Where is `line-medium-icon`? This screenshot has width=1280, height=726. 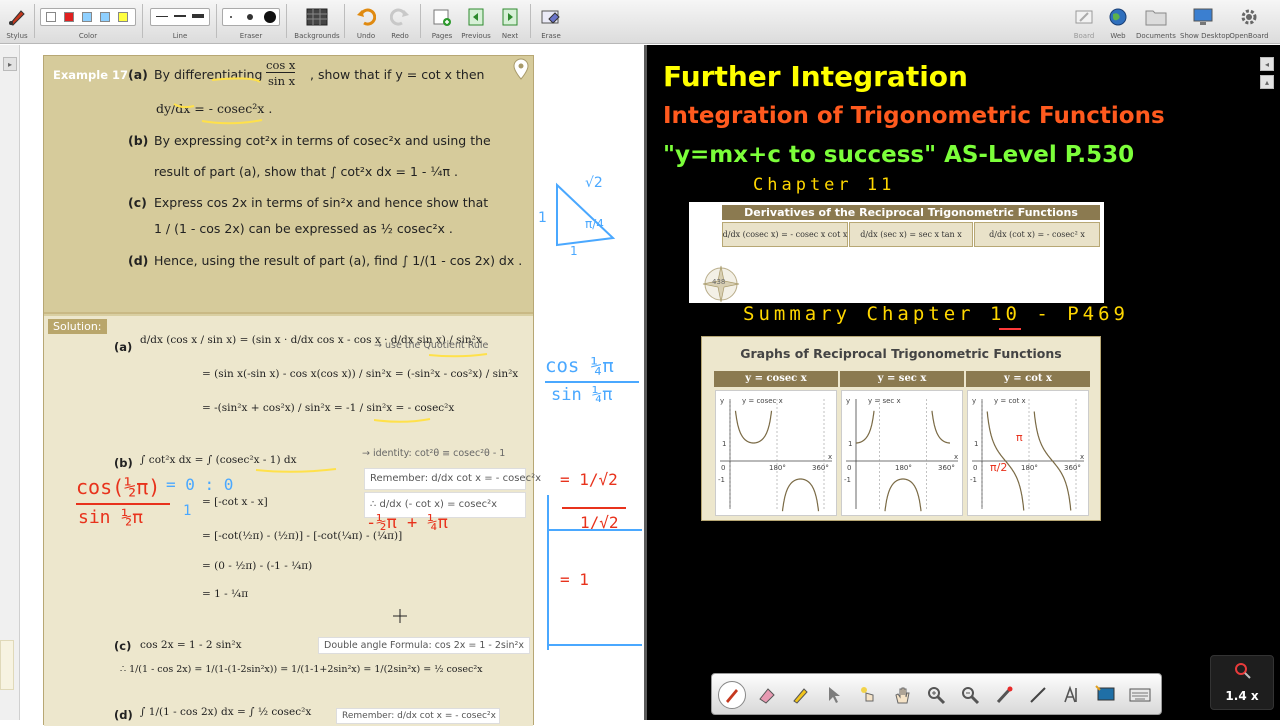 line-medium-icon is located at coordinates (180, 16).